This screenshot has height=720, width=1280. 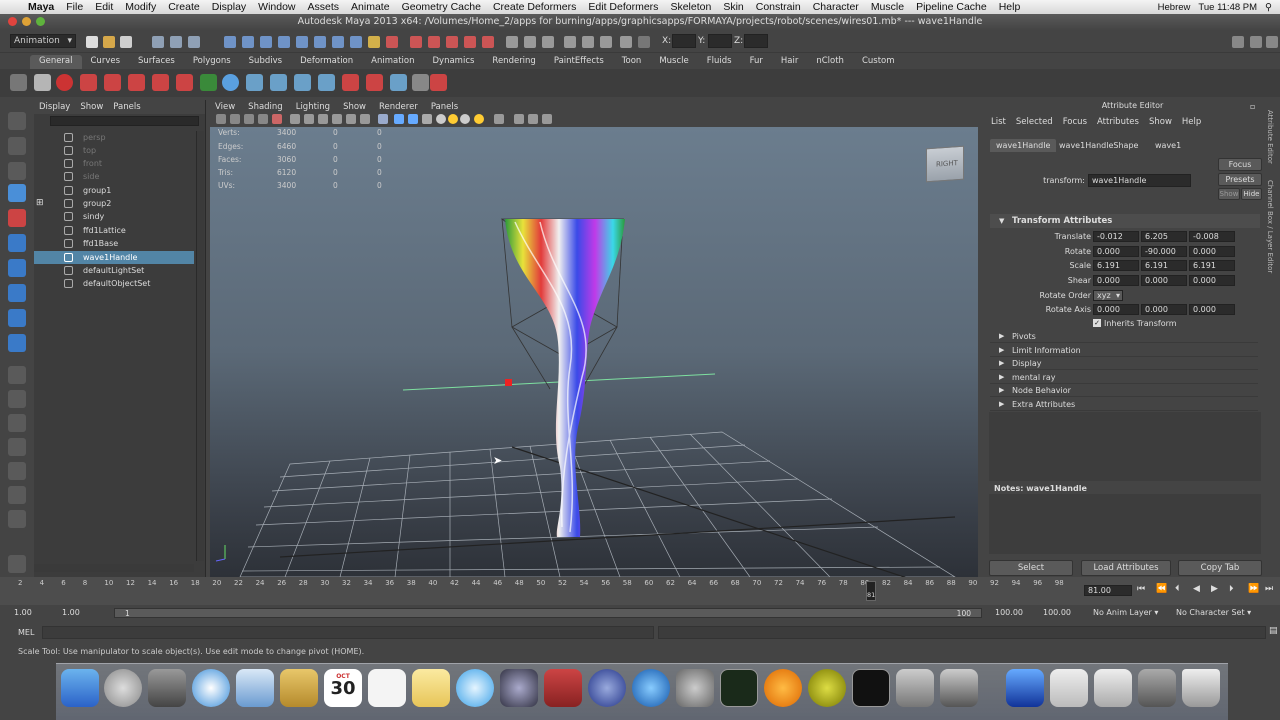 I want to click on menu-item: File, so click(x=74, y=7).